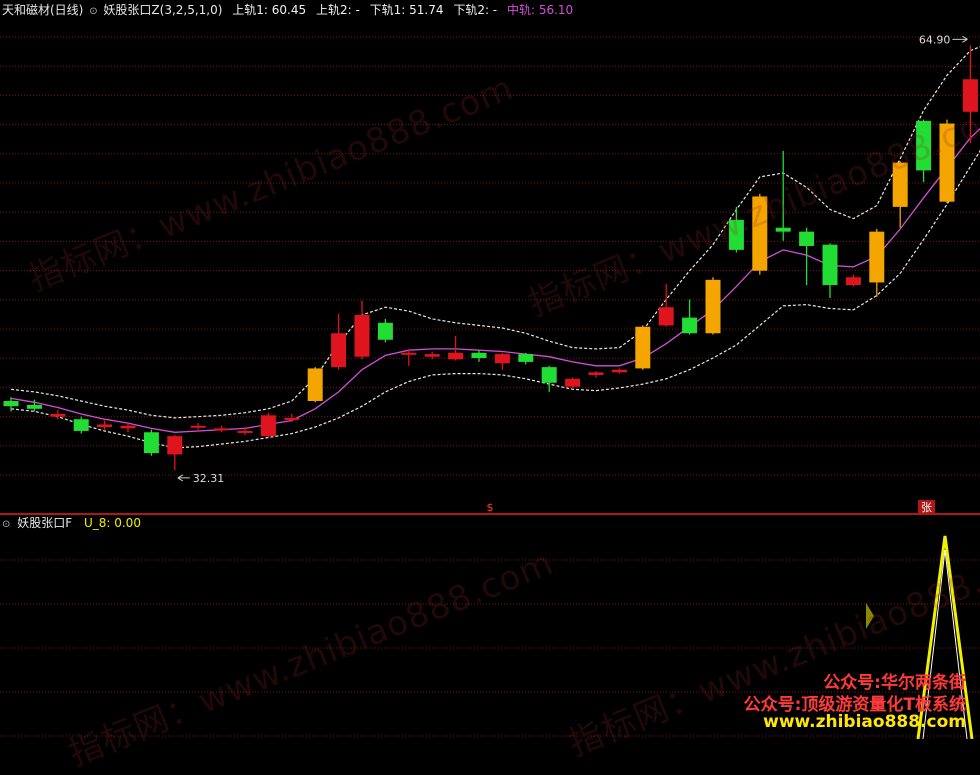 The image size is (980, 775). I want to click on upper1-value: 上轨1: 60.45, so click(269, 10).